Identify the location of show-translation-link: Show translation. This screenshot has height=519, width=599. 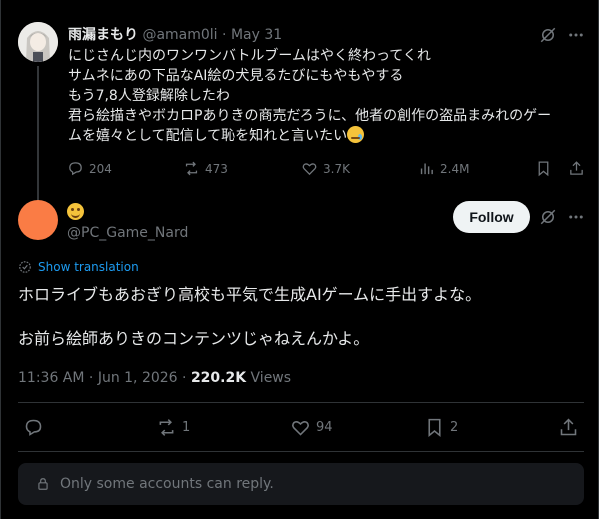
(78, 267).